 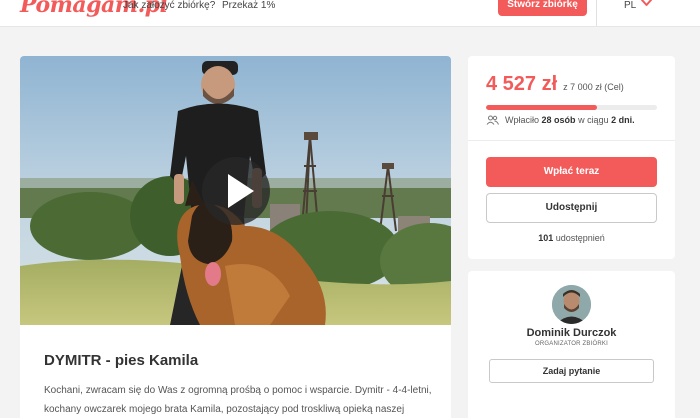 I want to click on play-video-button, so click(x=236, y=191).